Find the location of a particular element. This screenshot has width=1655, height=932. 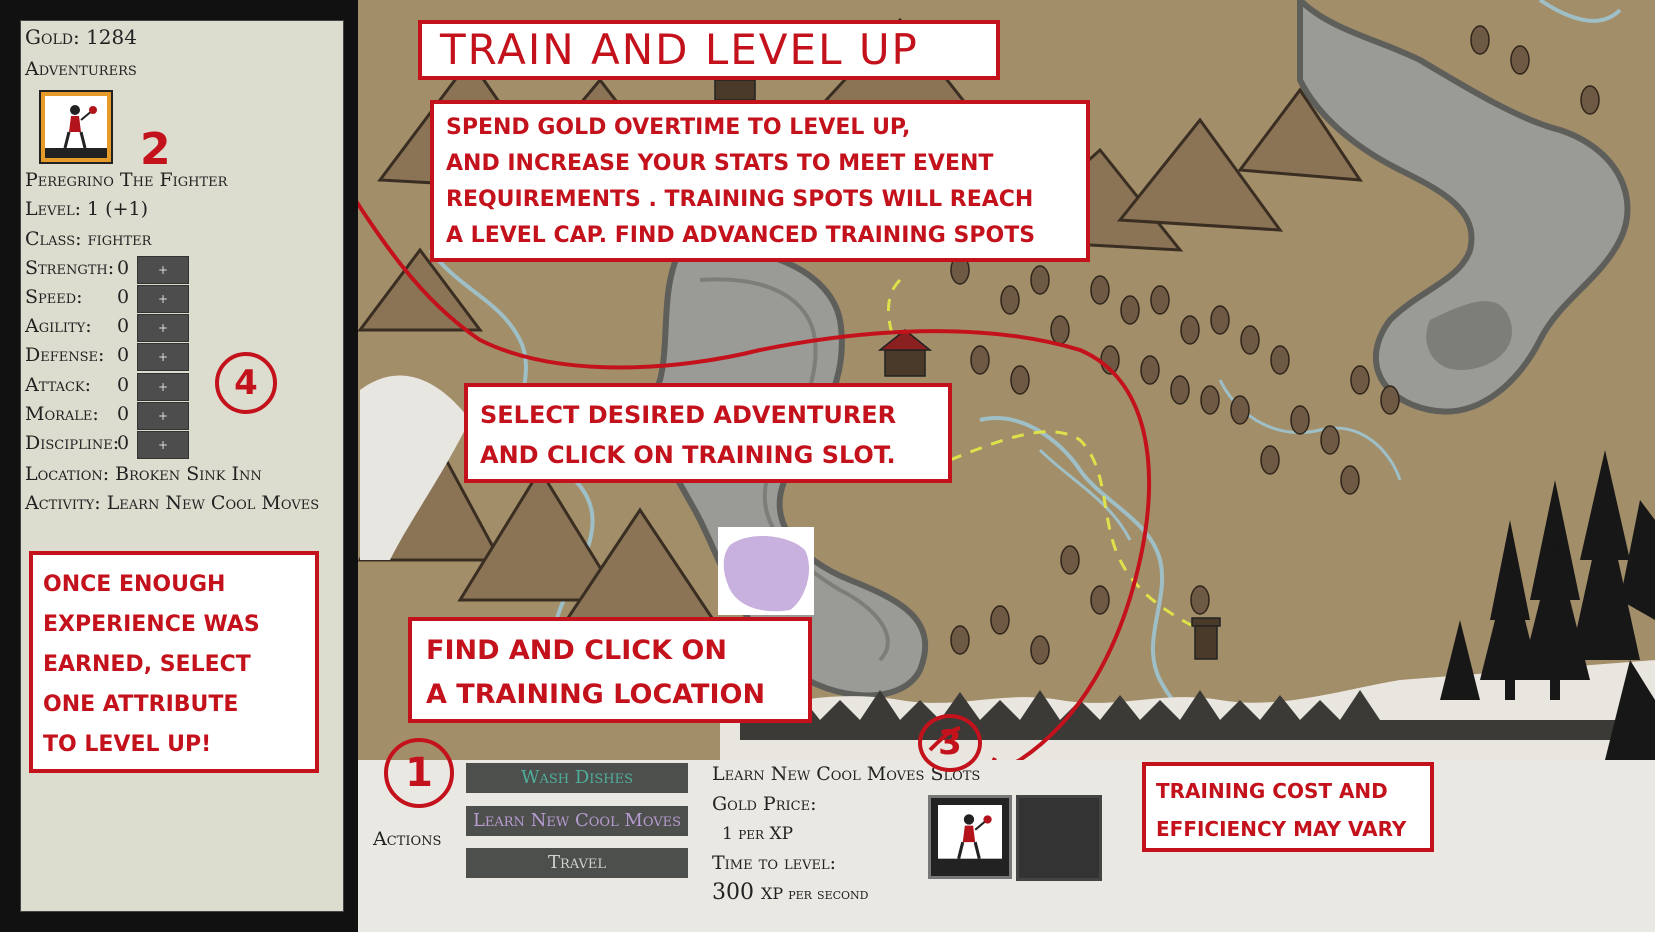

stat-morale-label: Morale: is located at coordinates (62, 414).